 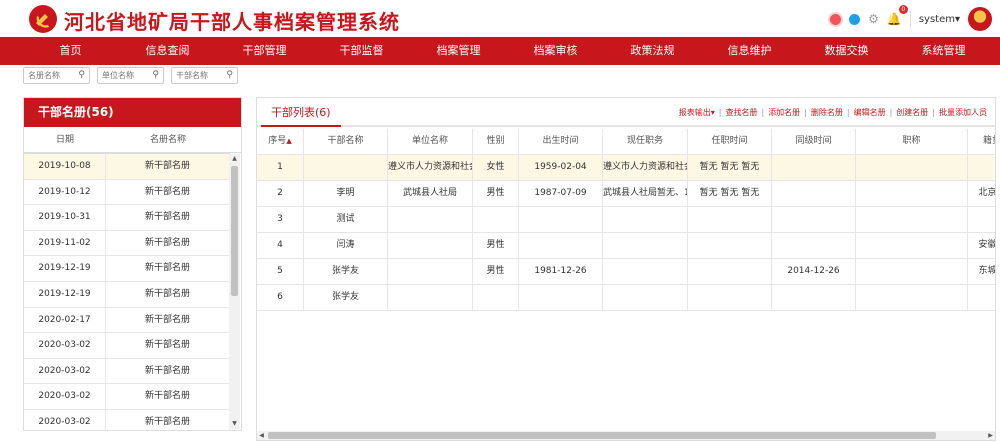 What do you see at coordinates (346, 219) in the screenshot?
I see `cell-cadre-name: 测试` at bounding box center [346, 219].